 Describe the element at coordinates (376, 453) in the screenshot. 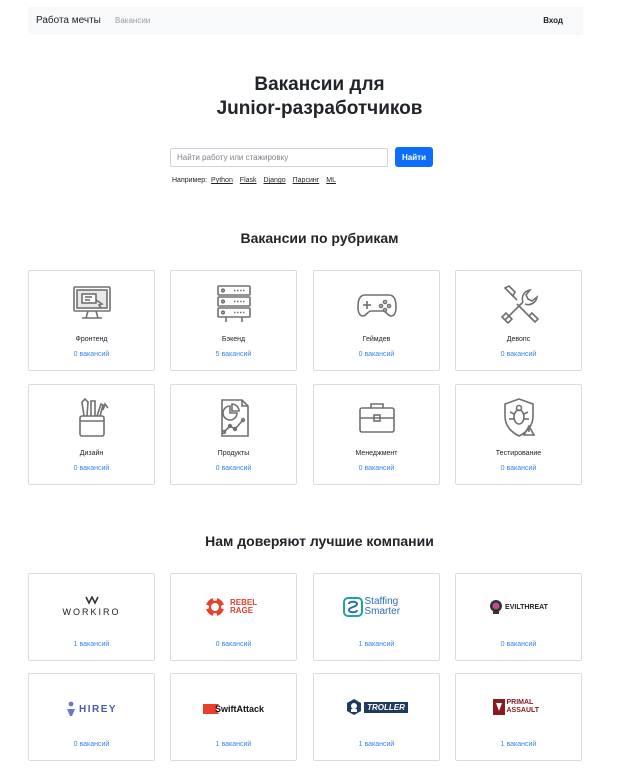

I see `category-name: Менеджмент` at that location.